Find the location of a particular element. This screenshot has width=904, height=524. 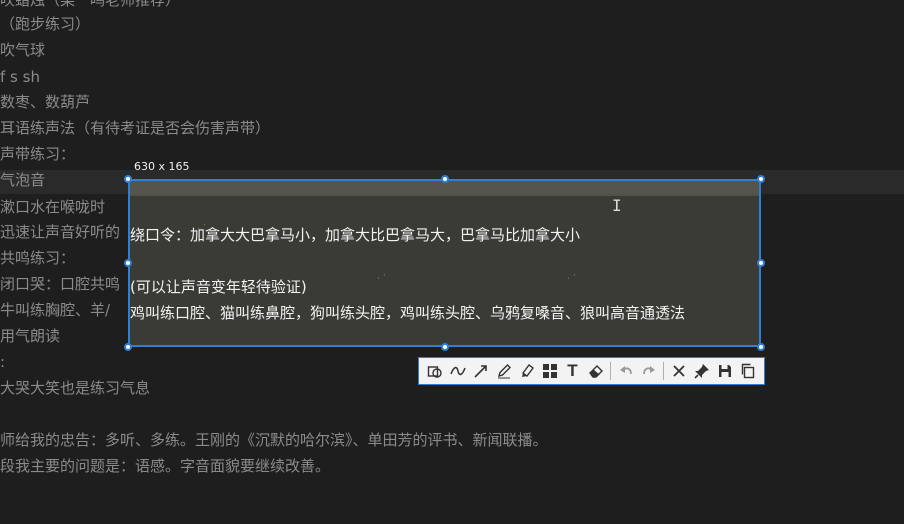

editor-line: （跑步练习） is located at coordinates (45, 24).